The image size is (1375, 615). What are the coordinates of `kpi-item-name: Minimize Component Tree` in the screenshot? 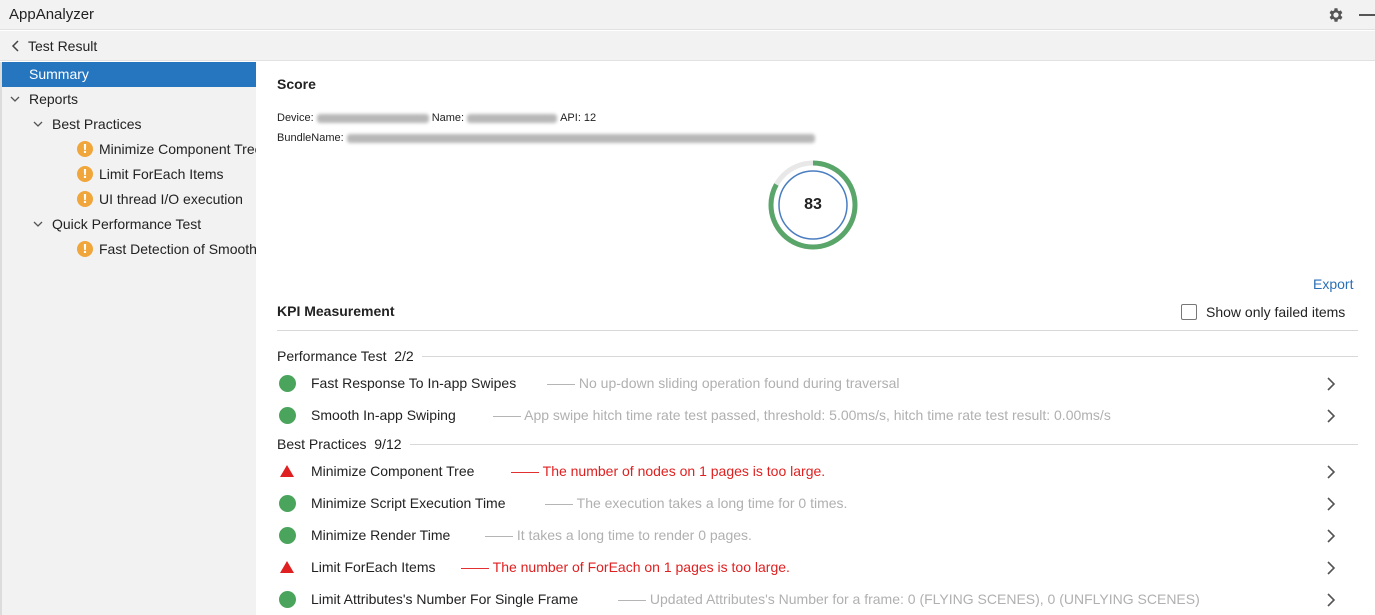 It's located at (393, 471).